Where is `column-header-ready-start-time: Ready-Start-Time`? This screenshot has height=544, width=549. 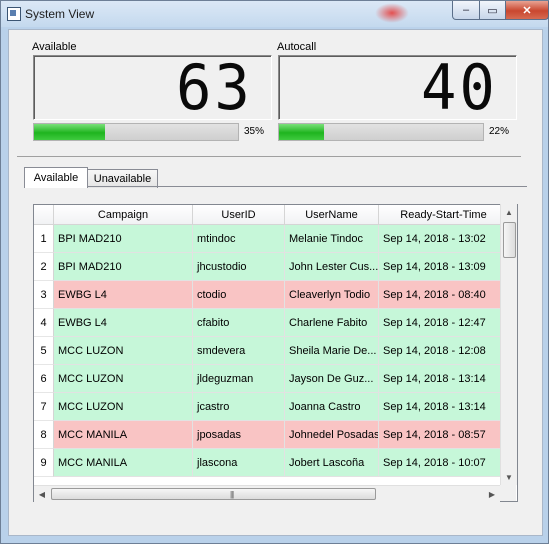 column-header-ready-start-time: Ready-Start-Time is located at coordinates (444, 215).